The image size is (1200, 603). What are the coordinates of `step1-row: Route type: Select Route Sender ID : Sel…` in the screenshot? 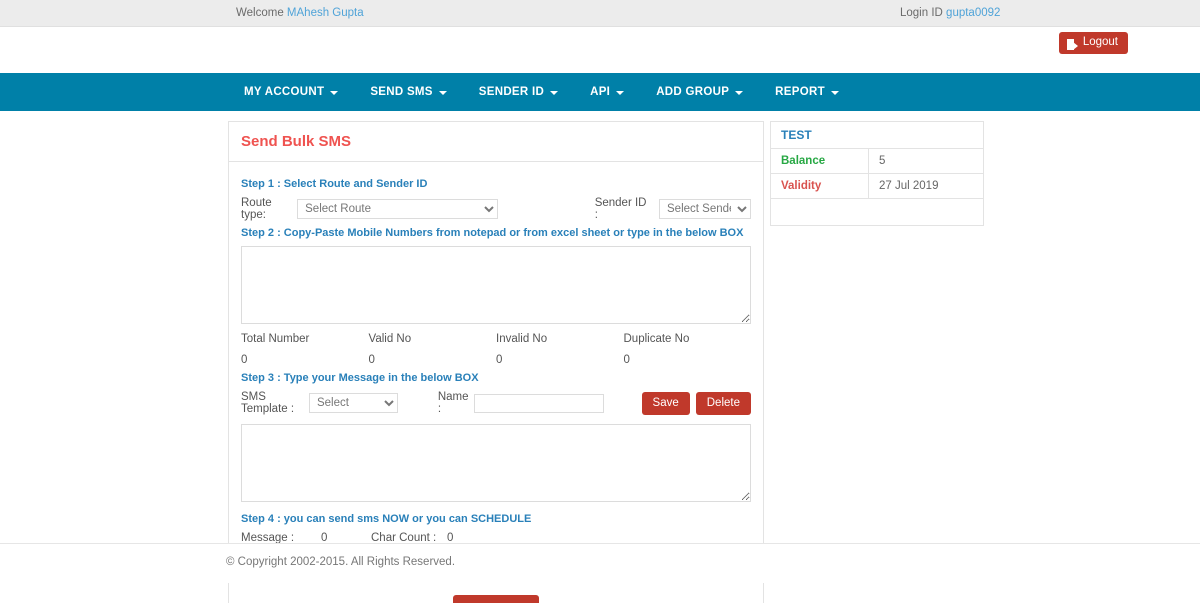 It's located at (496, 209).